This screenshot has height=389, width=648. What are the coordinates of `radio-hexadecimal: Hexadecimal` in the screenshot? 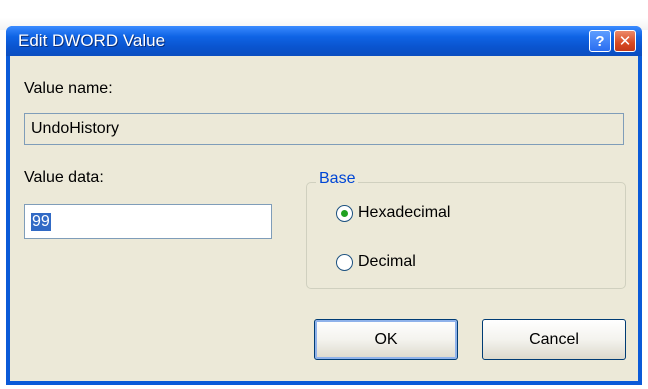 It's located at (393, 213).